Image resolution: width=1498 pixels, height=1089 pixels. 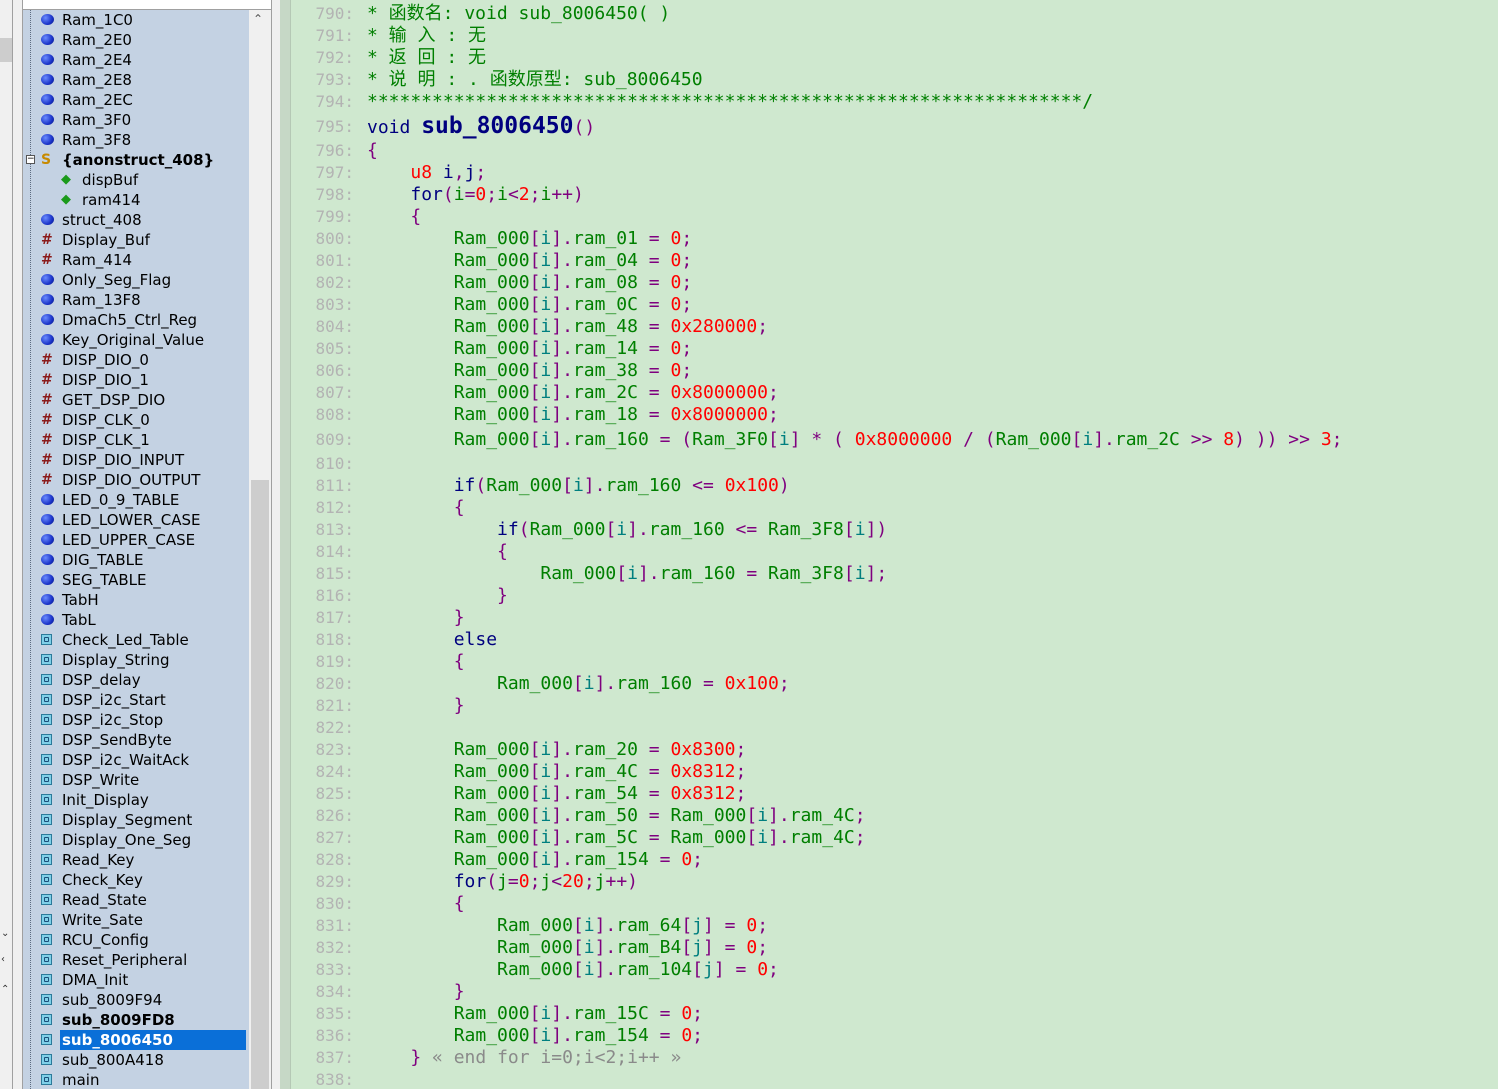 What do you see at coordinates (889, 948) in the screenshot?
I see `code-line: 832: Ram_000[i].ram_B4[j] = 0;` at bounding box center [889, 948].